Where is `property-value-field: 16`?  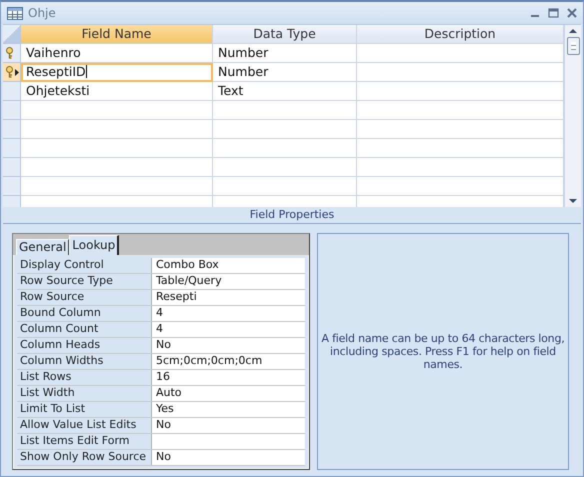 property-value-field: 16 is located at coordinates (228, 377).